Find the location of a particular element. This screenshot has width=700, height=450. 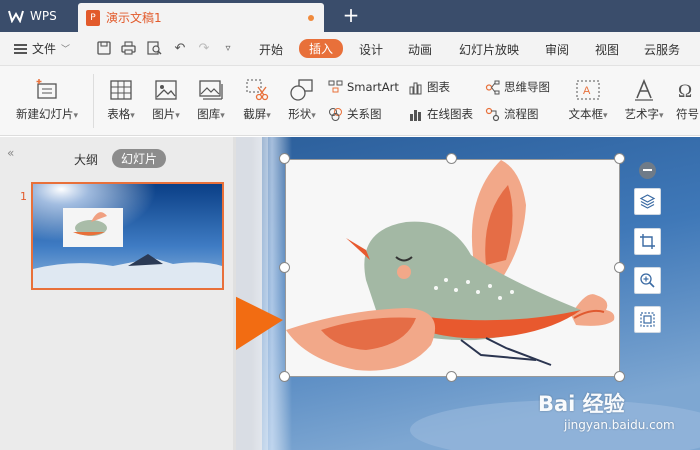

svg-text: Ω is located at coordinates (685, 91).